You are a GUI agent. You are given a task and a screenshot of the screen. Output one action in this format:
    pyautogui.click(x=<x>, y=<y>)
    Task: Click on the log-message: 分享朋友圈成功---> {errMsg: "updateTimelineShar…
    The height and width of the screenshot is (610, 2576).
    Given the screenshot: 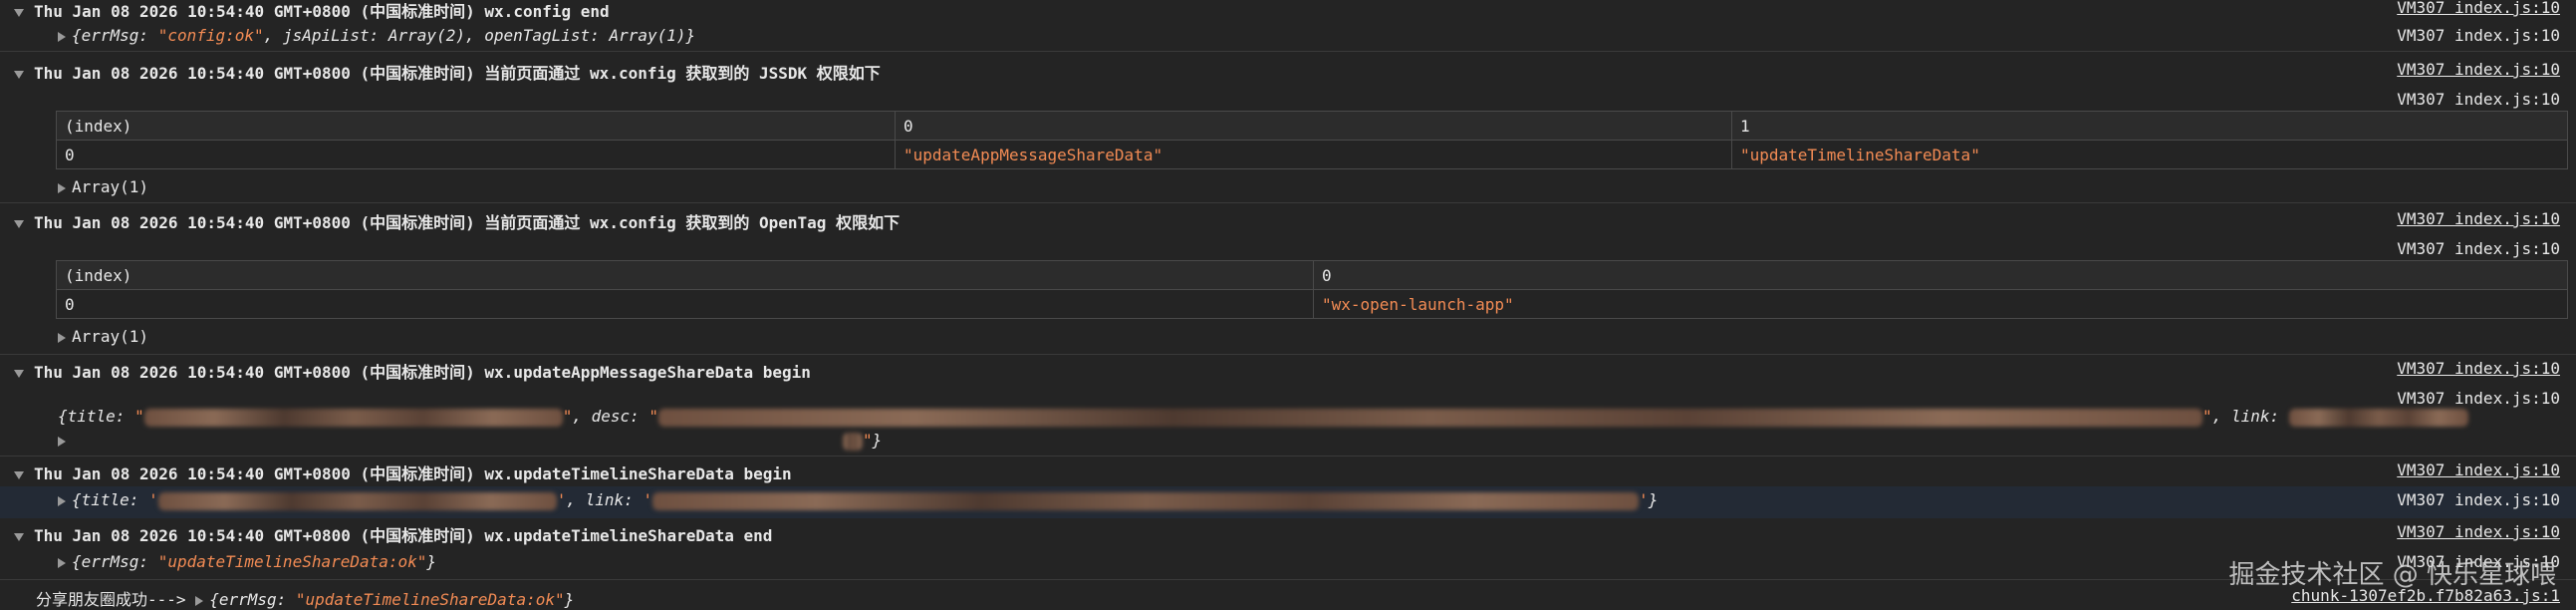 What is the action you would take?
    pyautogui.click(x=305, y=599)
    